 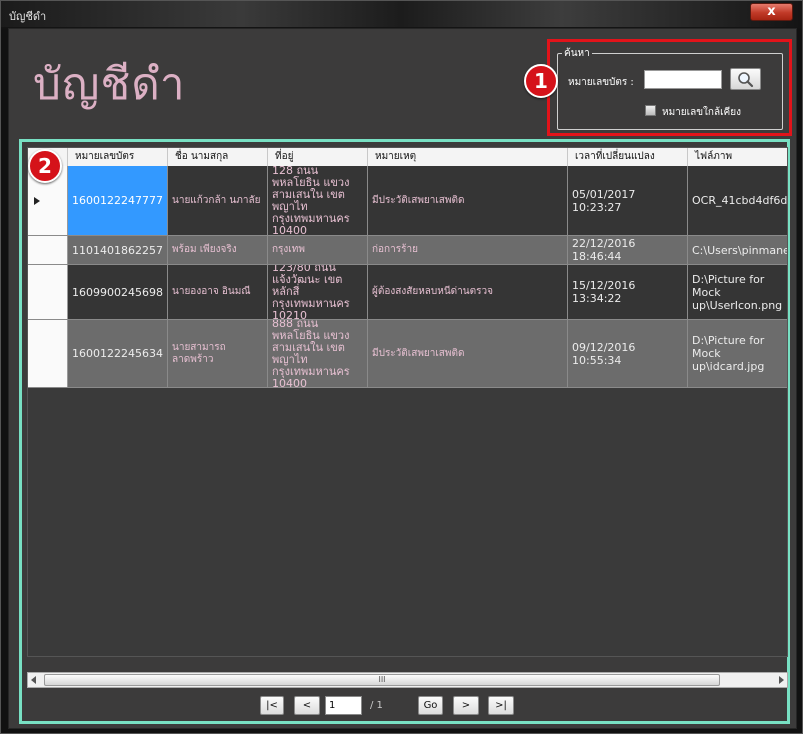 What do you see at coordinates (401, 14) in the screenshot?
I see `title-bar: บัญชีดำ x` at bounding box center [401, 14].